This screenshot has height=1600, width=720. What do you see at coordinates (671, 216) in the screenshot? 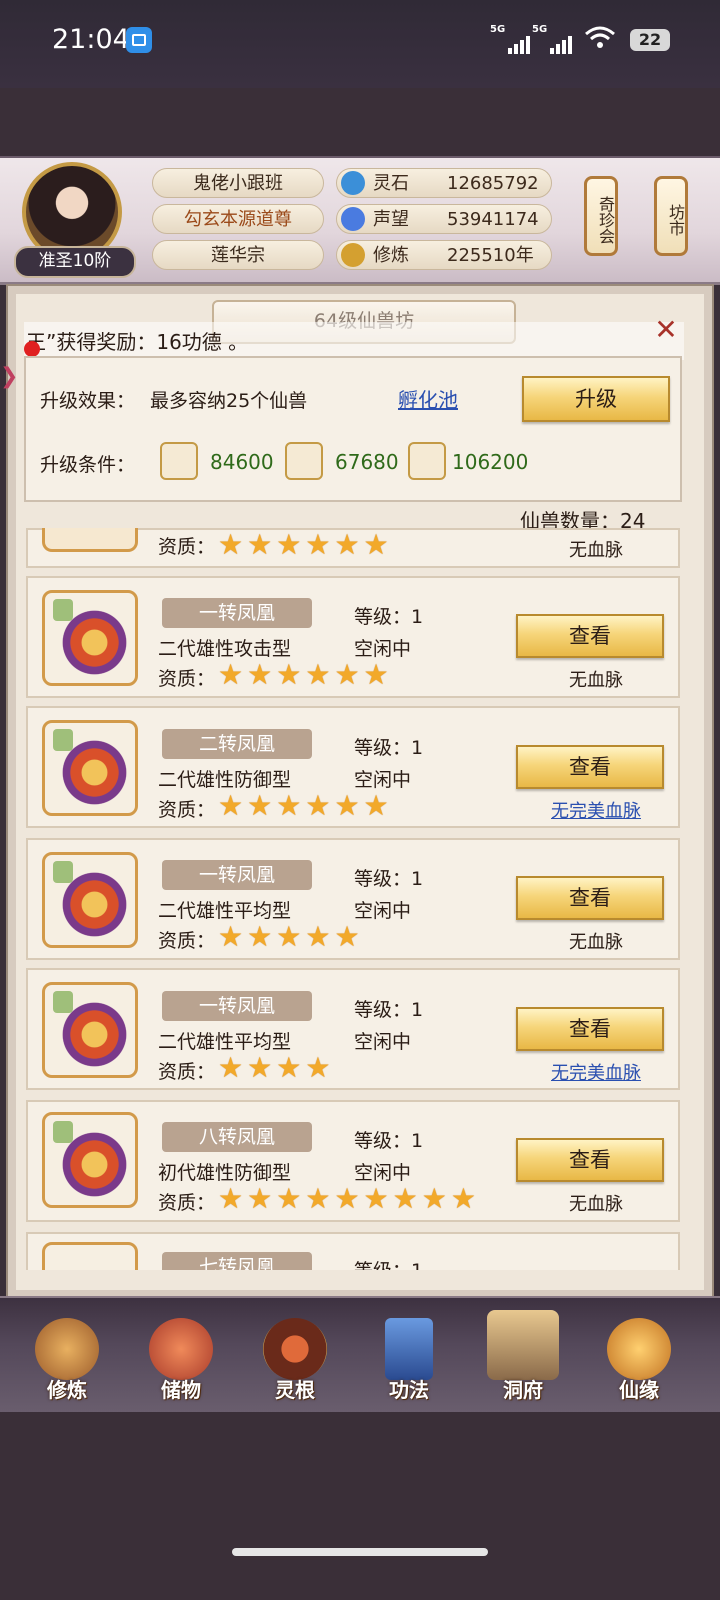
I see `market-button: 坊市` at bounding box center [671, 216].